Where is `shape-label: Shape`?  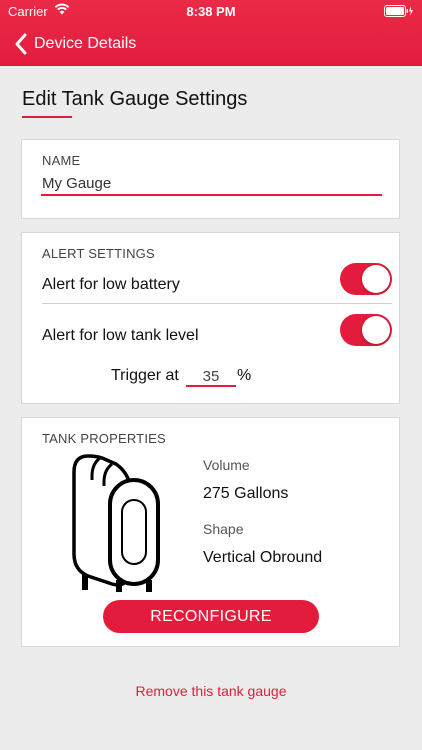
shape-label: Shape is located at coordinates (223, 529).